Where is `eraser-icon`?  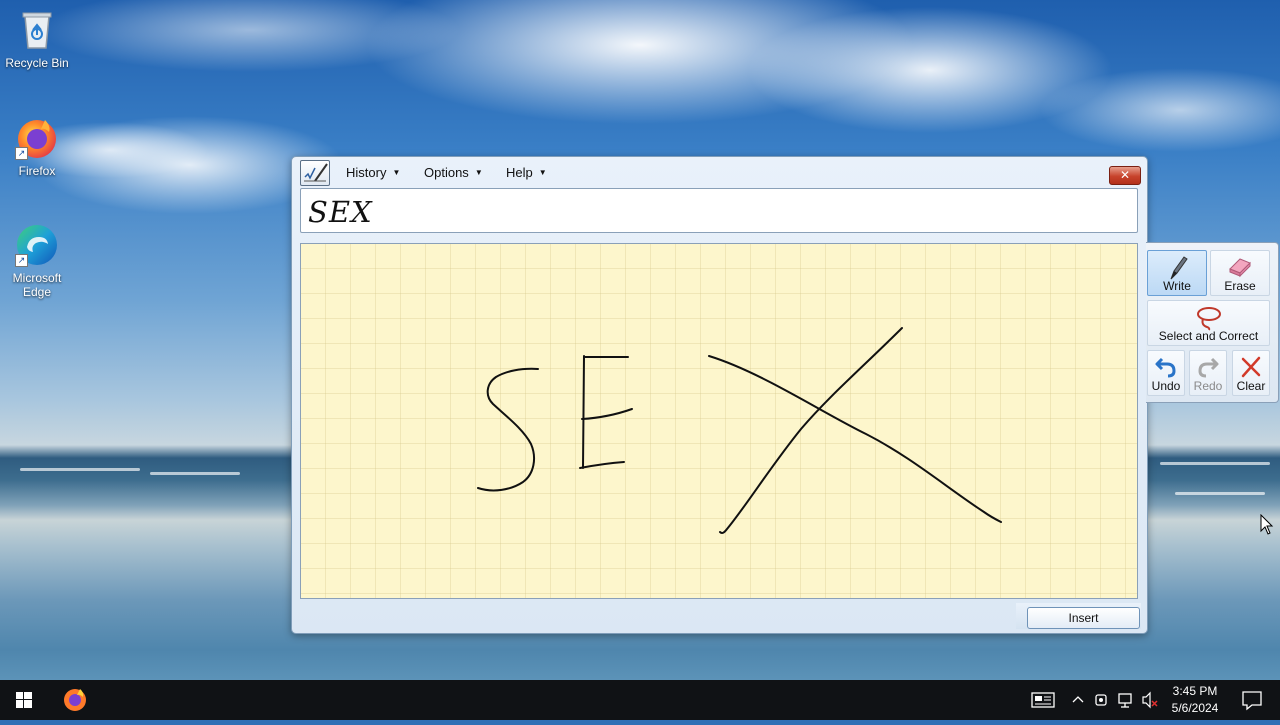
eraser-icon is located at coordinates (1240, 268).